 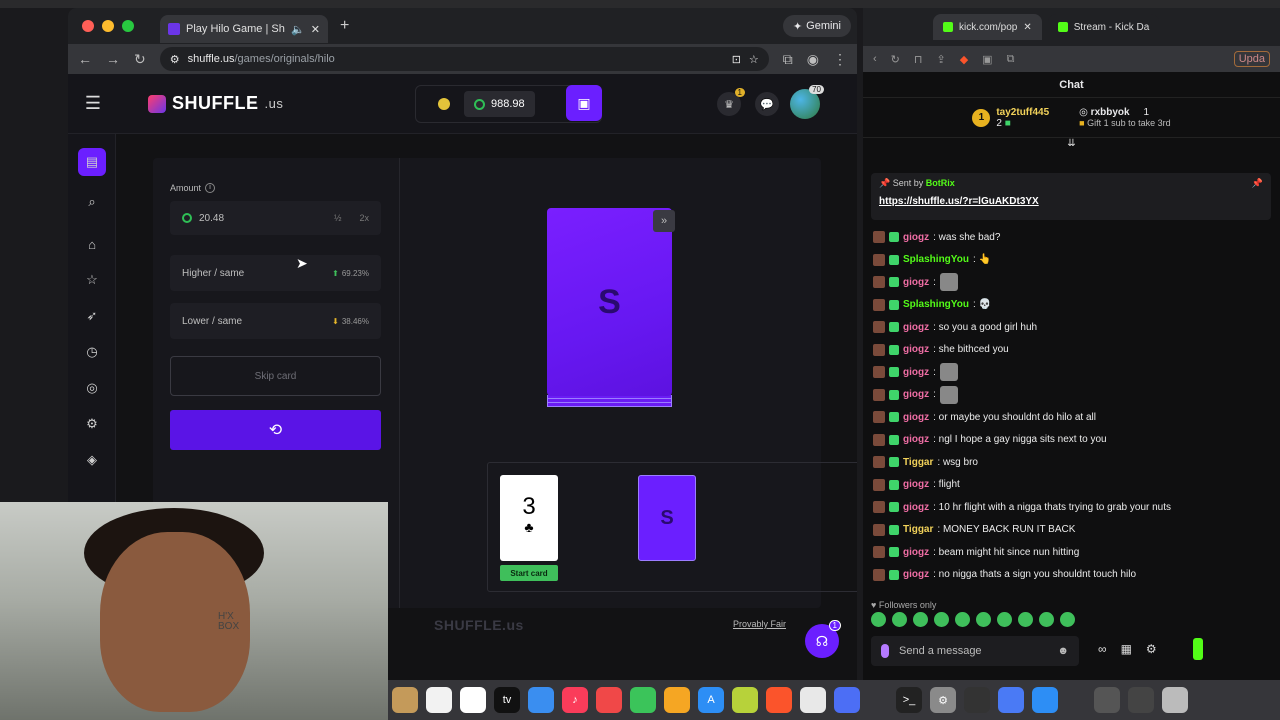 I want to click on skip-card-button: Skip card, so click(x=275, y=376).